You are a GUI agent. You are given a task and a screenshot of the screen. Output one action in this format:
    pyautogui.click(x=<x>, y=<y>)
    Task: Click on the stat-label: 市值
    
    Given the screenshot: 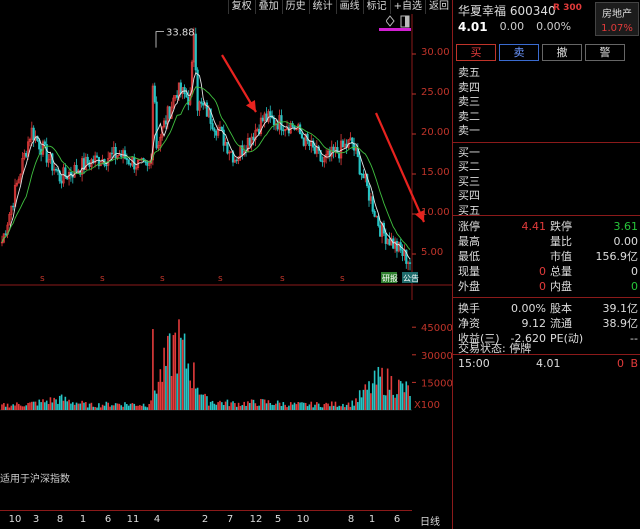 What is the action you would take?
    pyautogui.click(x=561, y=256)
    